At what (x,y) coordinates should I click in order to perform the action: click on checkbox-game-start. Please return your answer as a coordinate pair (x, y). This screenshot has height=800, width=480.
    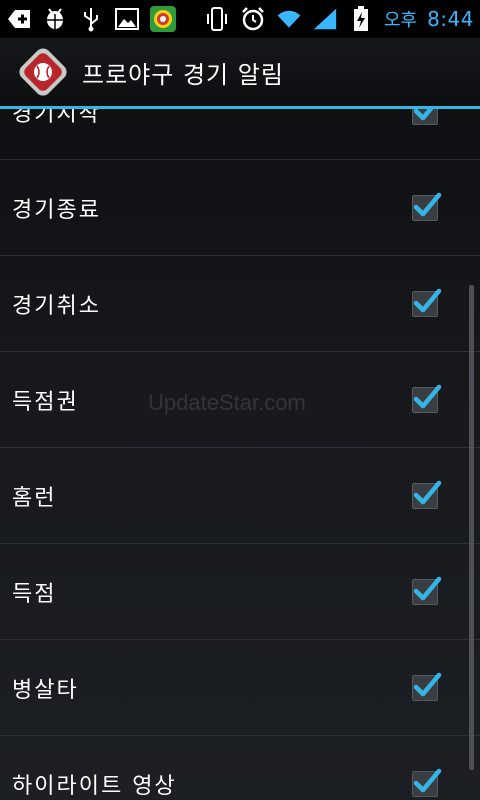
    Looking at the image, I should click on (425, 117).